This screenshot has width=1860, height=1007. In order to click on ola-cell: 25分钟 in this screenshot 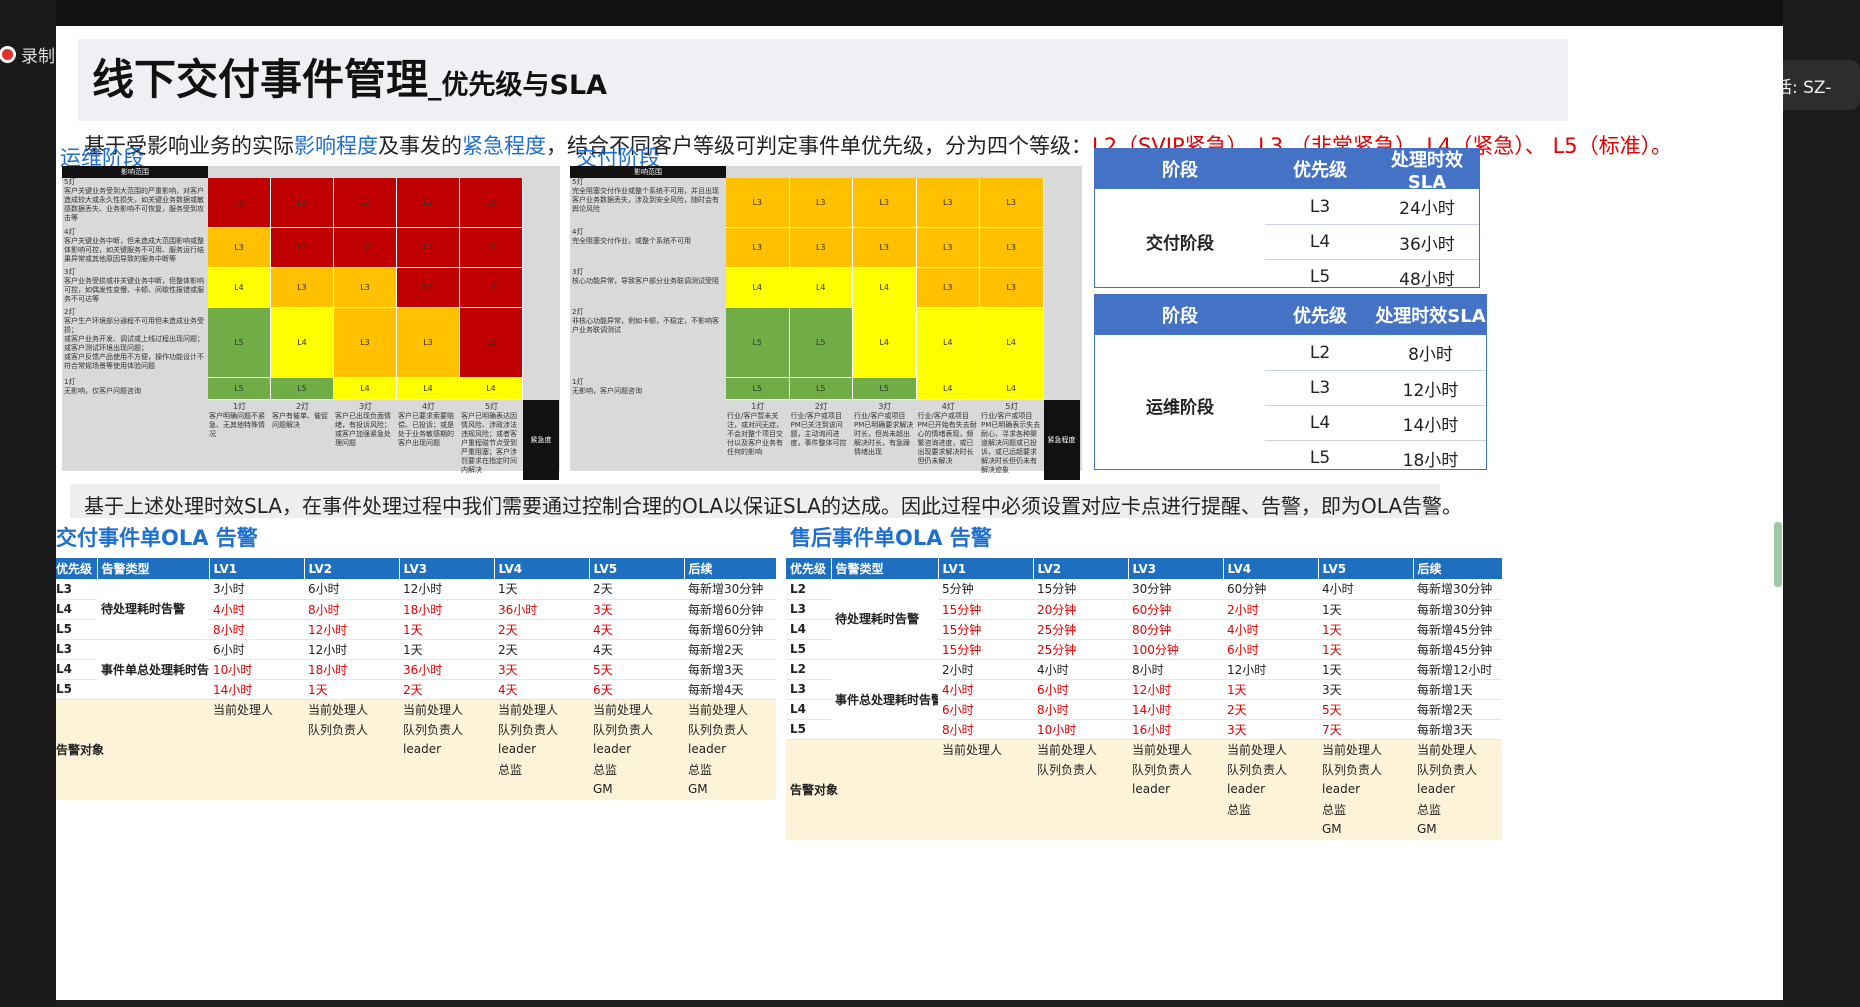, I will do `click(1080, 629)`.